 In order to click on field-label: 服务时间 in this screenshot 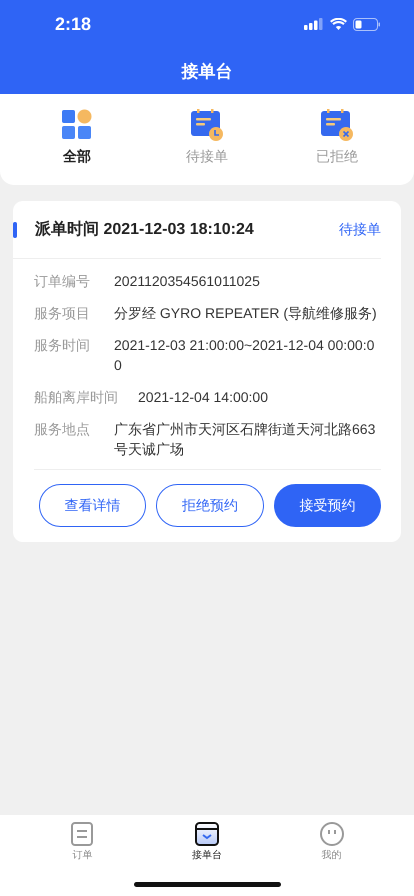, I will do `click(62, 345)`.